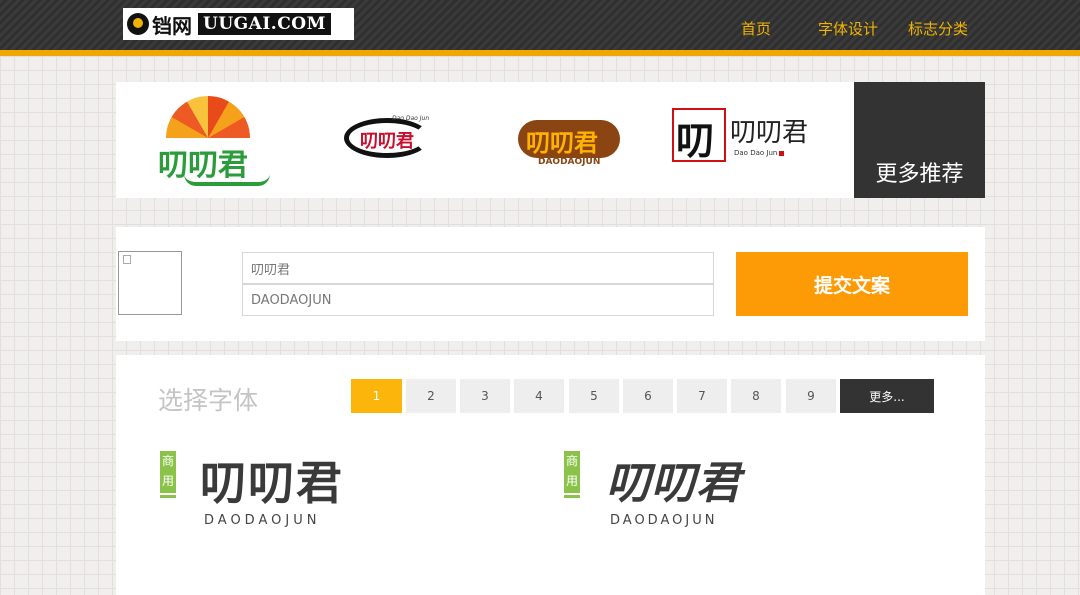 This screenshot has height=595, width=1080. What do you see at coordinates (208, 400) in the screenshot?
I see `section-title: 选择字体` at bounding box center [208, 400].